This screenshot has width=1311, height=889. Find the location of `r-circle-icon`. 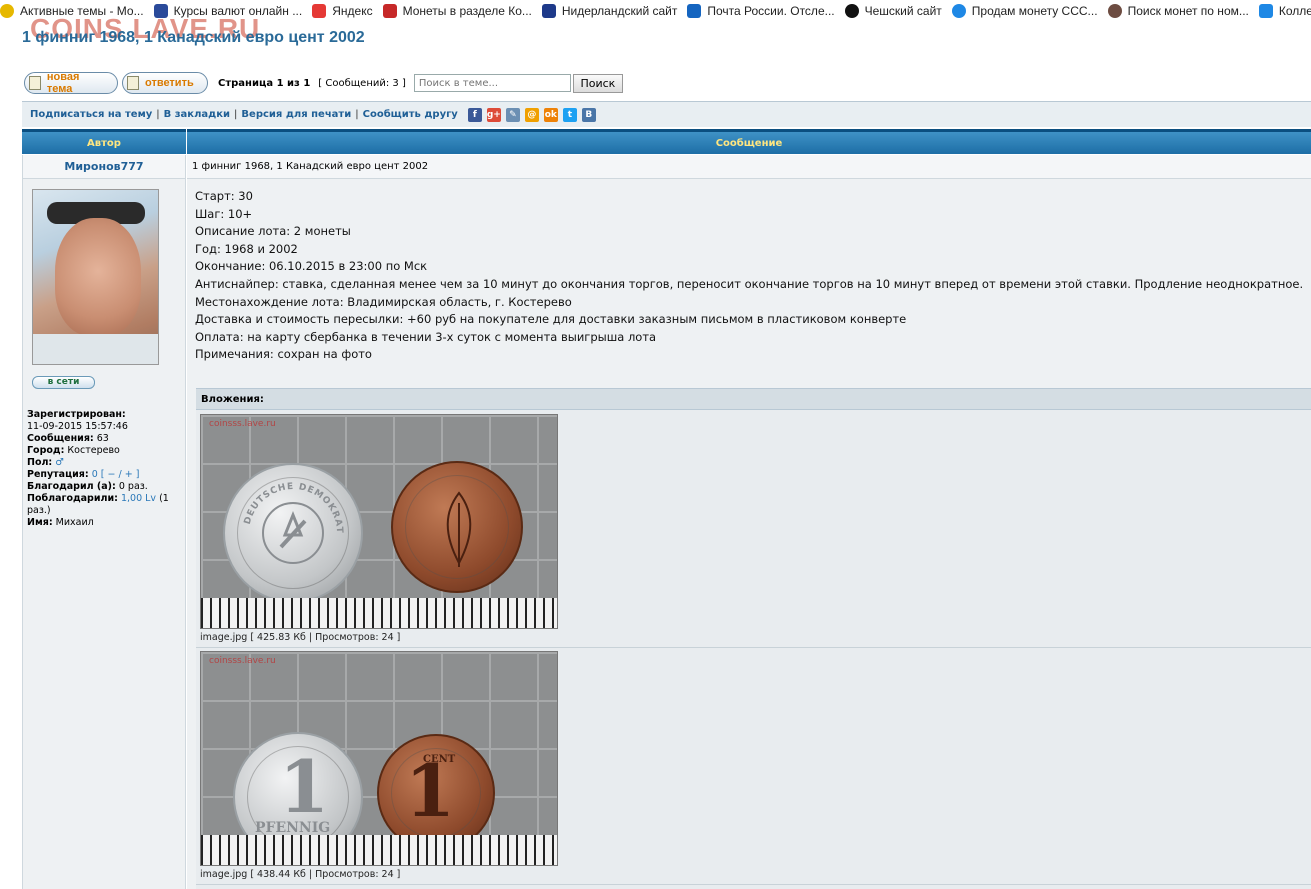

r-circle-icon is located at coordinates (1114, 10).